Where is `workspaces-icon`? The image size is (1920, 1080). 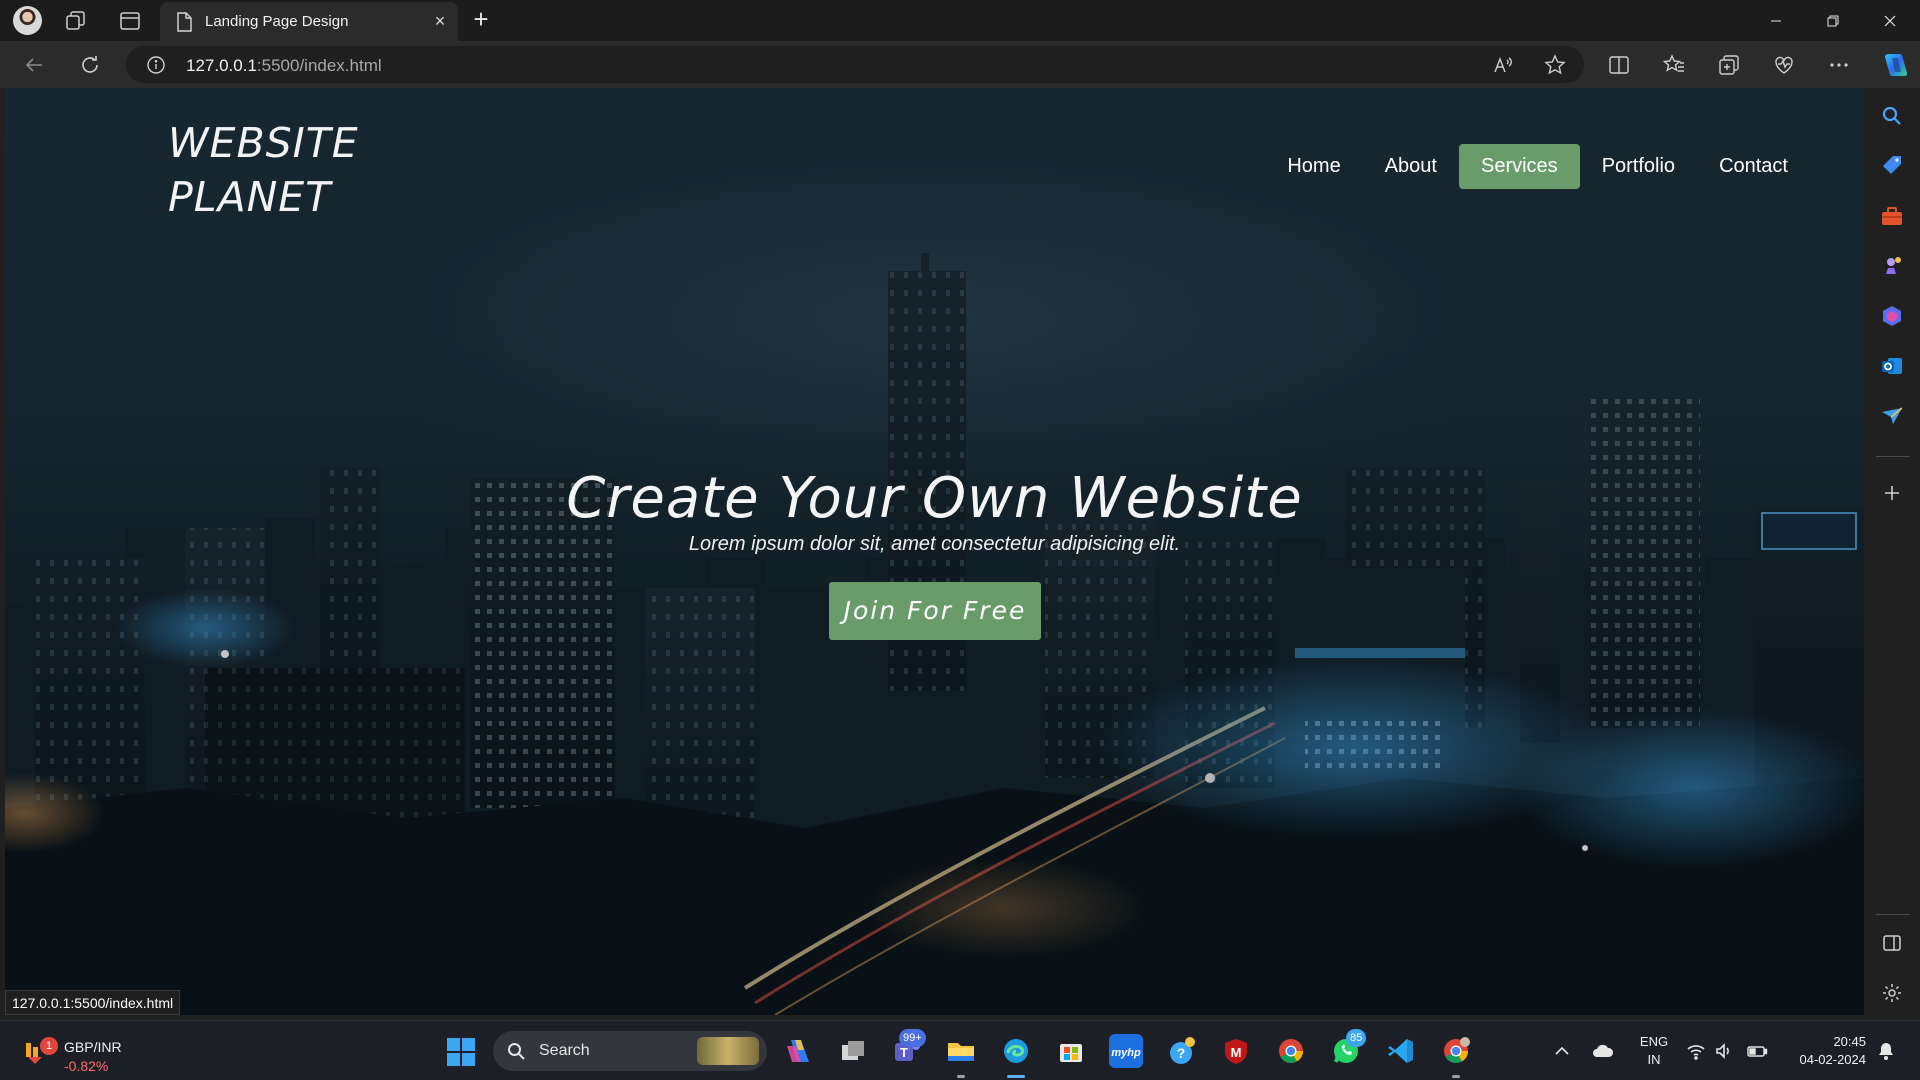 workspaces-icon is located at coordinates (76, 21).